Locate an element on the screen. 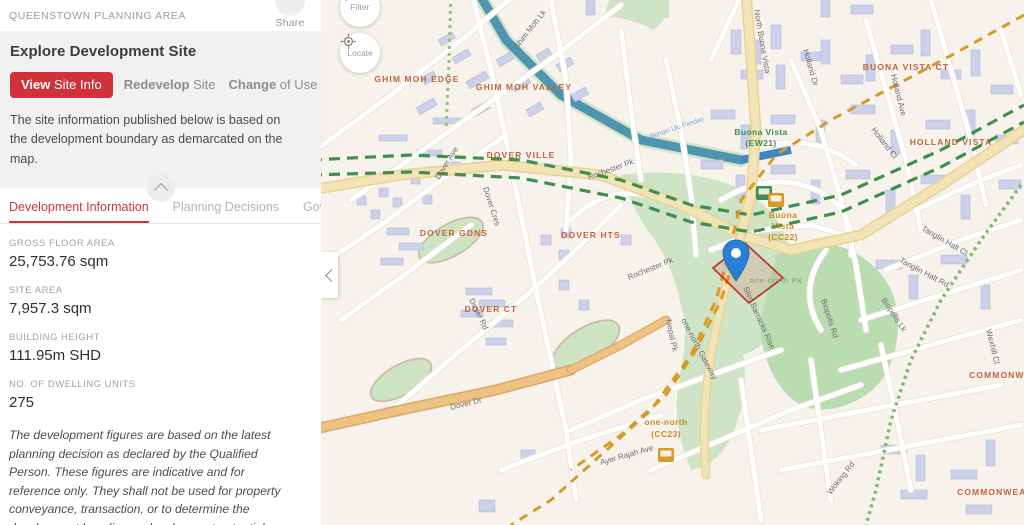 The width and height of the screenshot is (1024, 525). map-estate-label: DOVER CT is located at coordinates (491, 309).